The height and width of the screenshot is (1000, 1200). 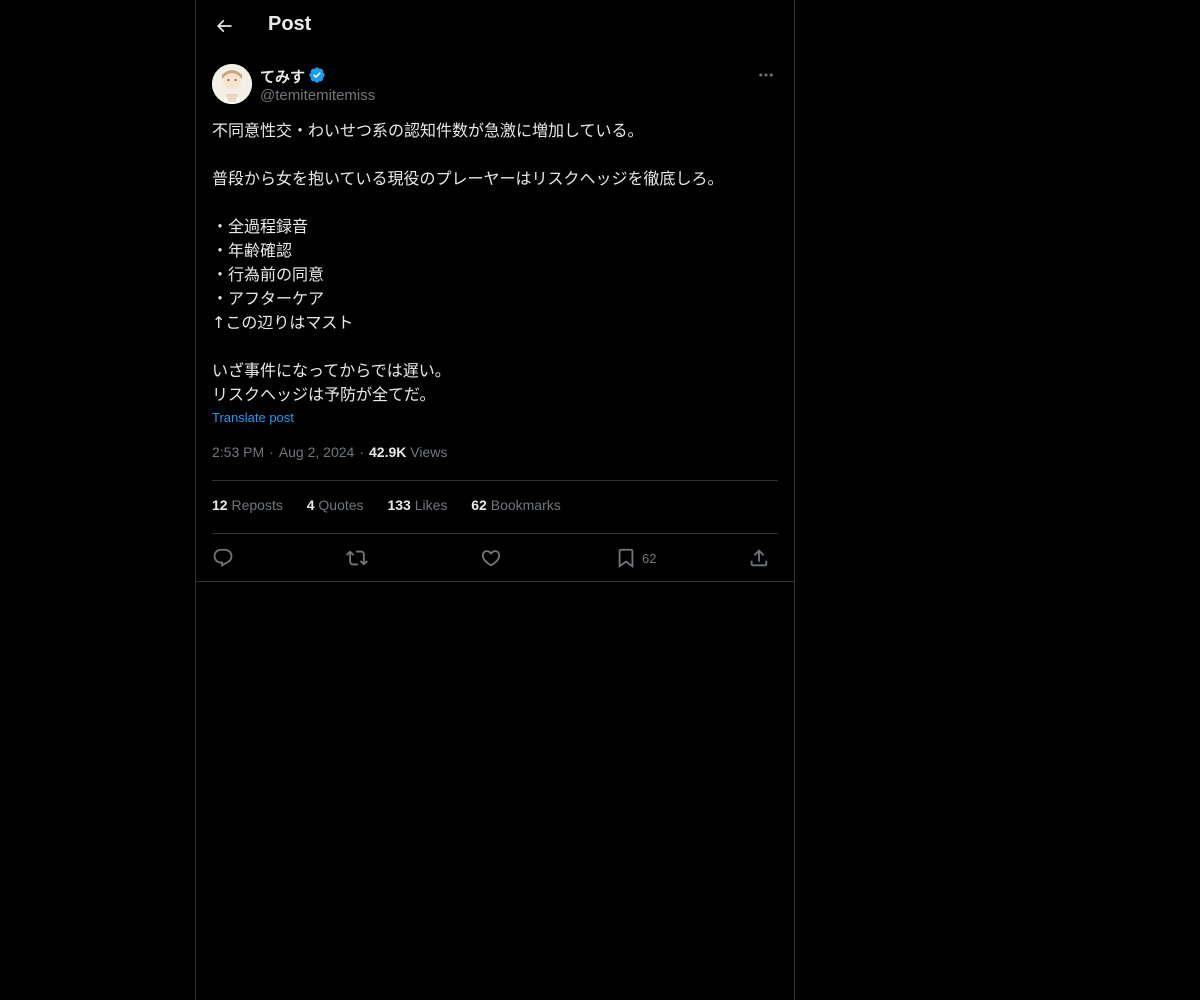 I want to click on quotes-stat: 4 Quotes, so click(x=335, y=505).